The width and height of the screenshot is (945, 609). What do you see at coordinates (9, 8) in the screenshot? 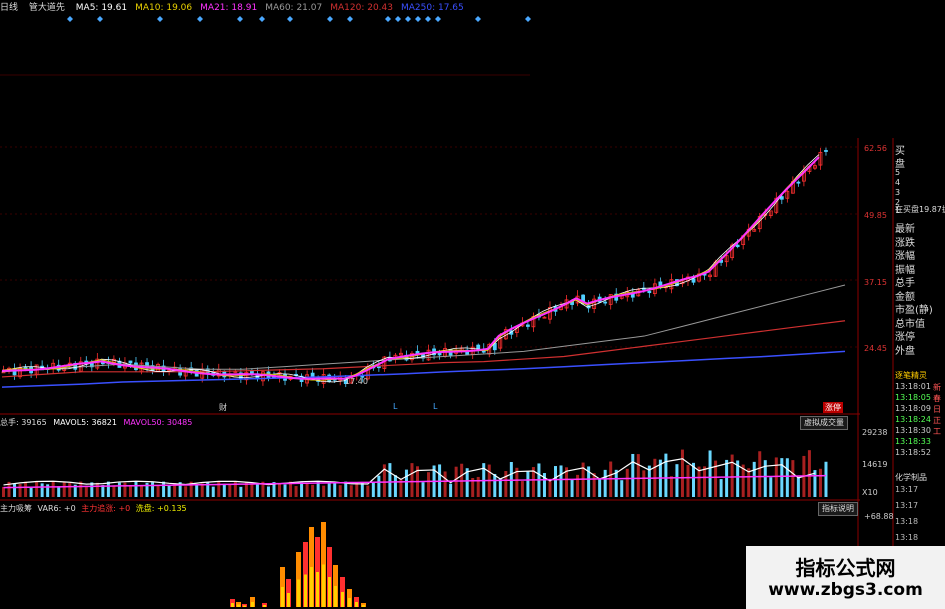
I see `period-label: 日线` at bounding box center [9, 8].